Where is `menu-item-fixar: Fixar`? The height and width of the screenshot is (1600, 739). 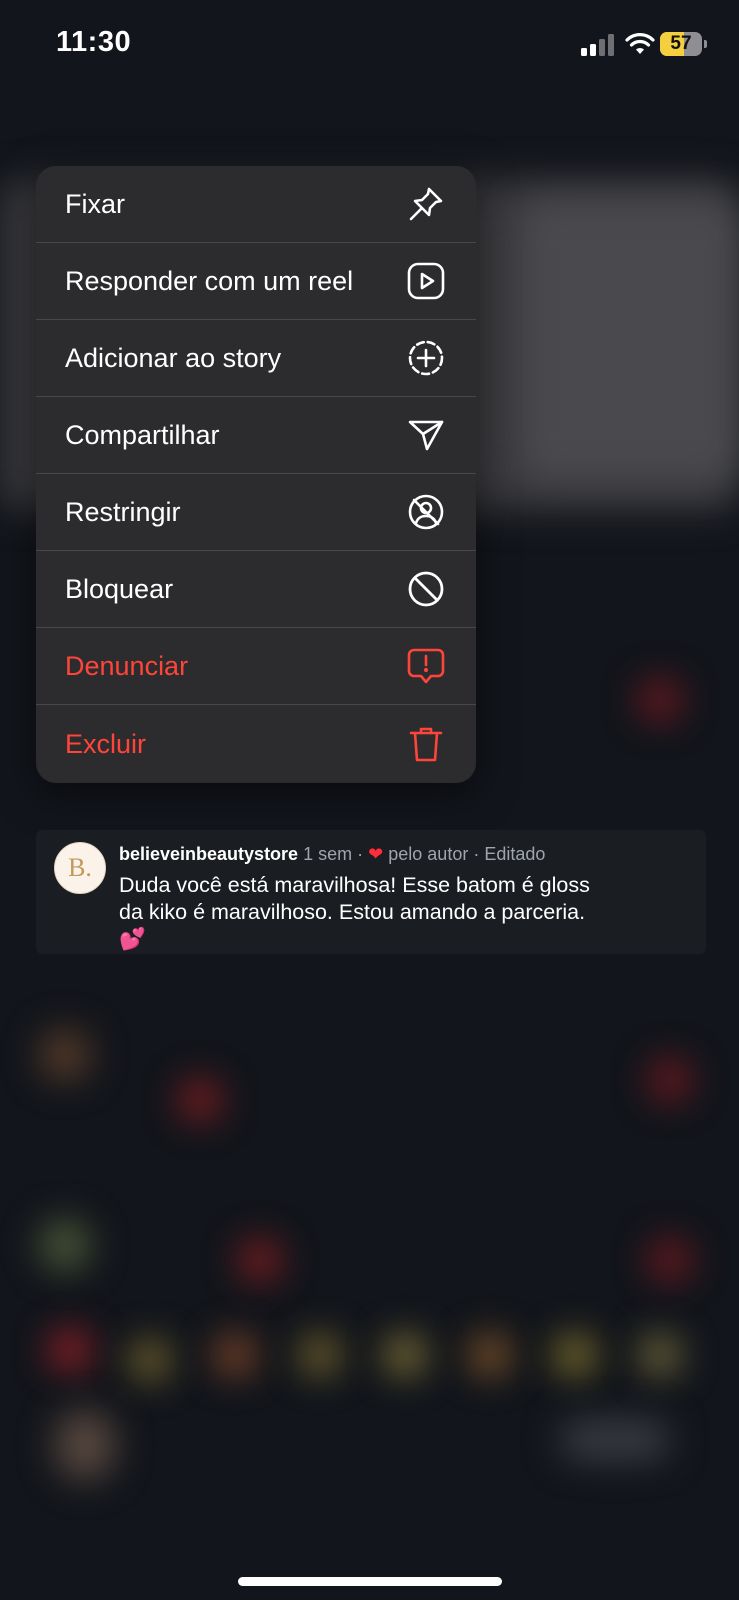
menu-item-fixar: Fixar is located at coordinates (256, 204).